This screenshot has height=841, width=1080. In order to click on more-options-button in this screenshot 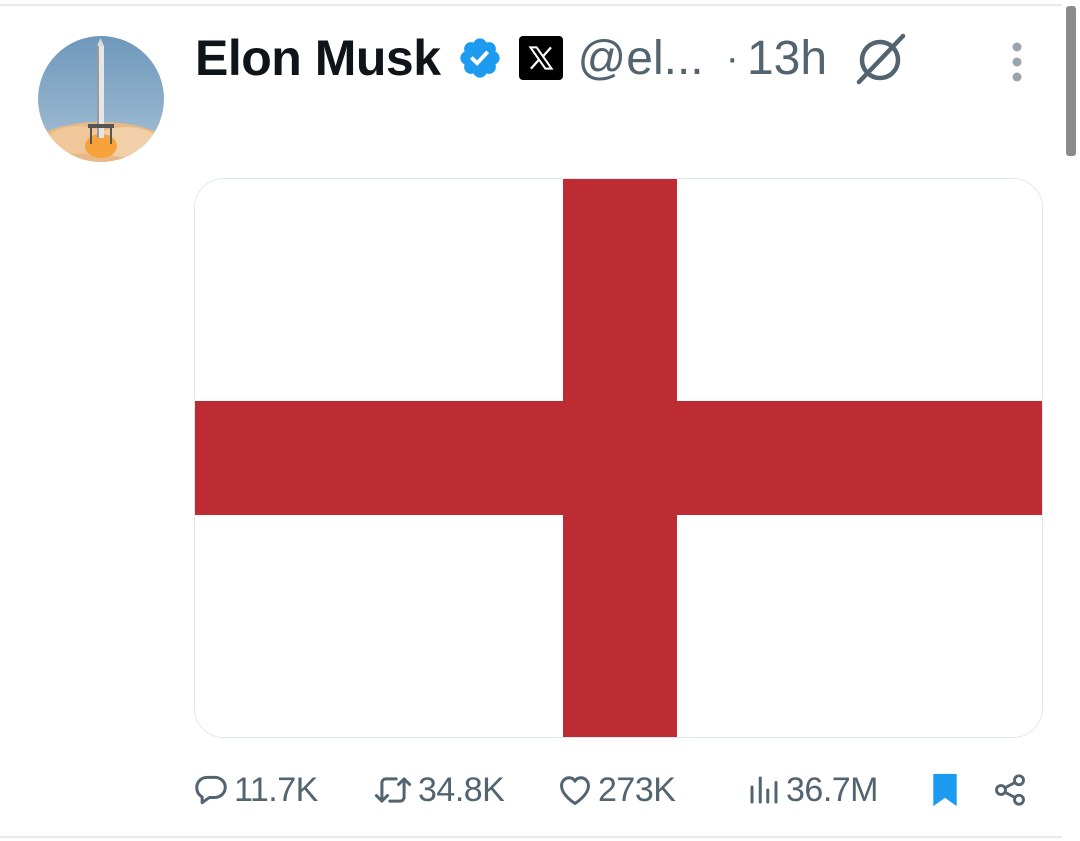, I will do `click(1017, 62)`.